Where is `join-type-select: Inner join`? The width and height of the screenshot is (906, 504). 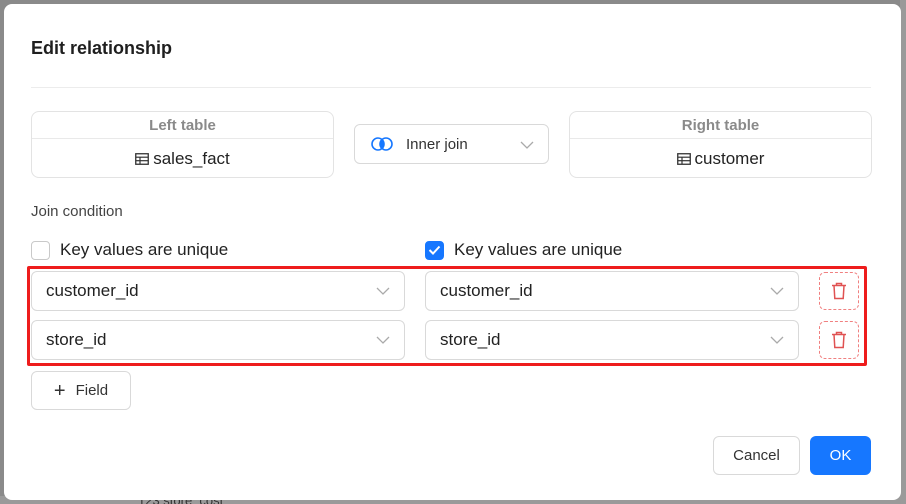 join-type-select: Inner join is located at coordinates (451, 144).